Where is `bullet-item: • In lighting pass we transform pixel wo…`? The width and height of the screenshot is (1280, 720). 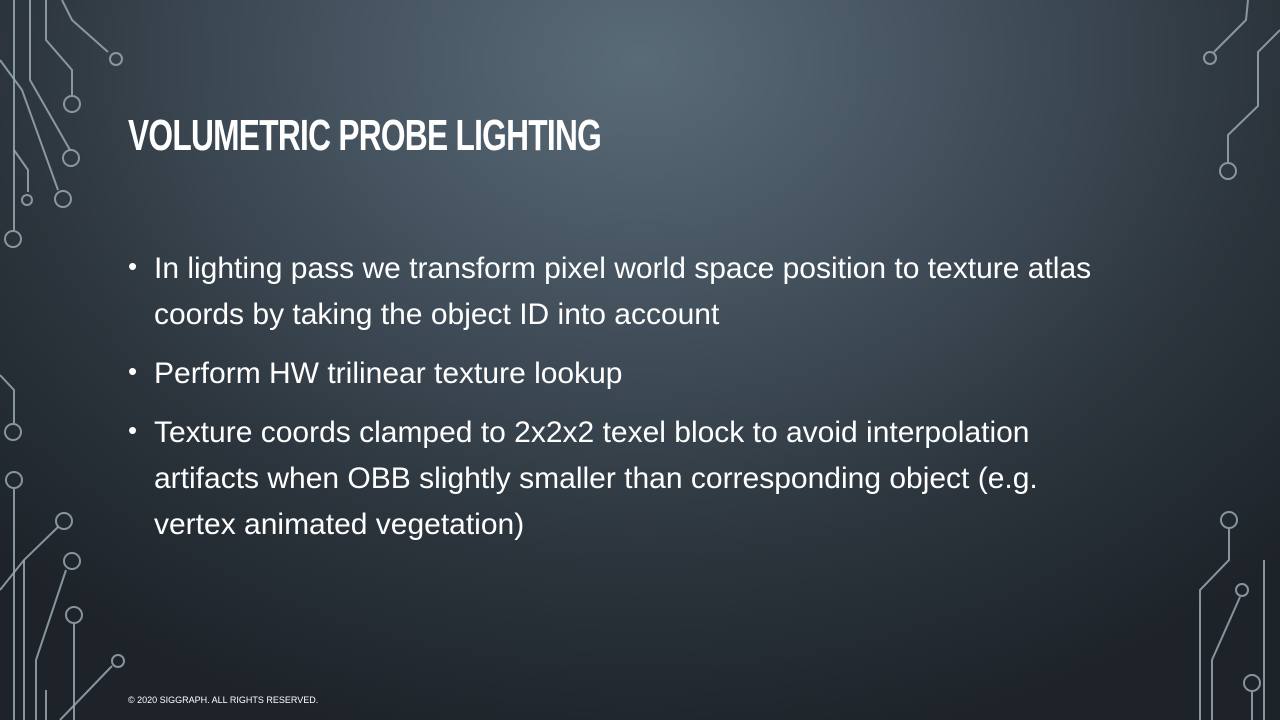
bullet-item: • In lighting pass we transform pixel wo… is located at coordinates (623, 292).